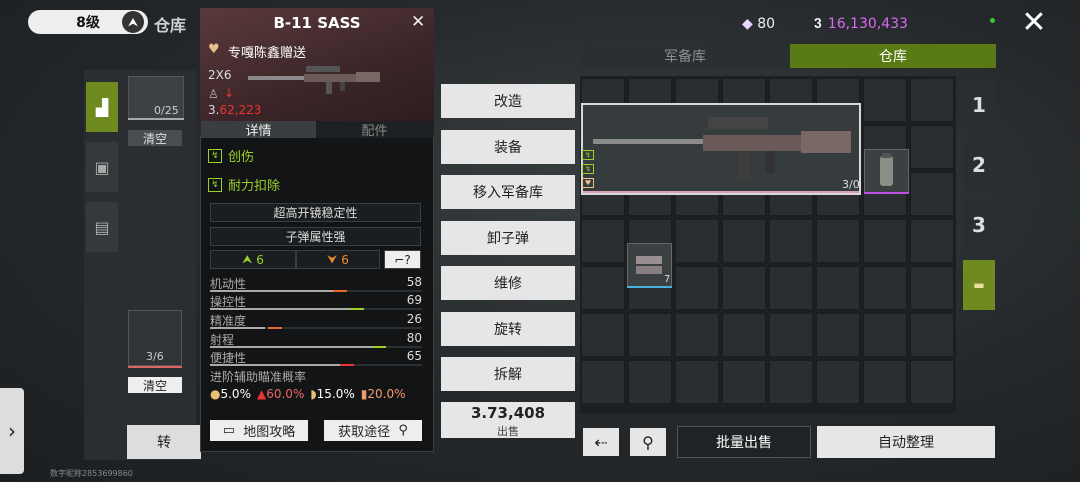 Image resolution: width=1080 pixels, height=482 pixels. Describe the element at coordinates (721, 192) in the screenshot. I see `rifle-rarity-bar` at that location.